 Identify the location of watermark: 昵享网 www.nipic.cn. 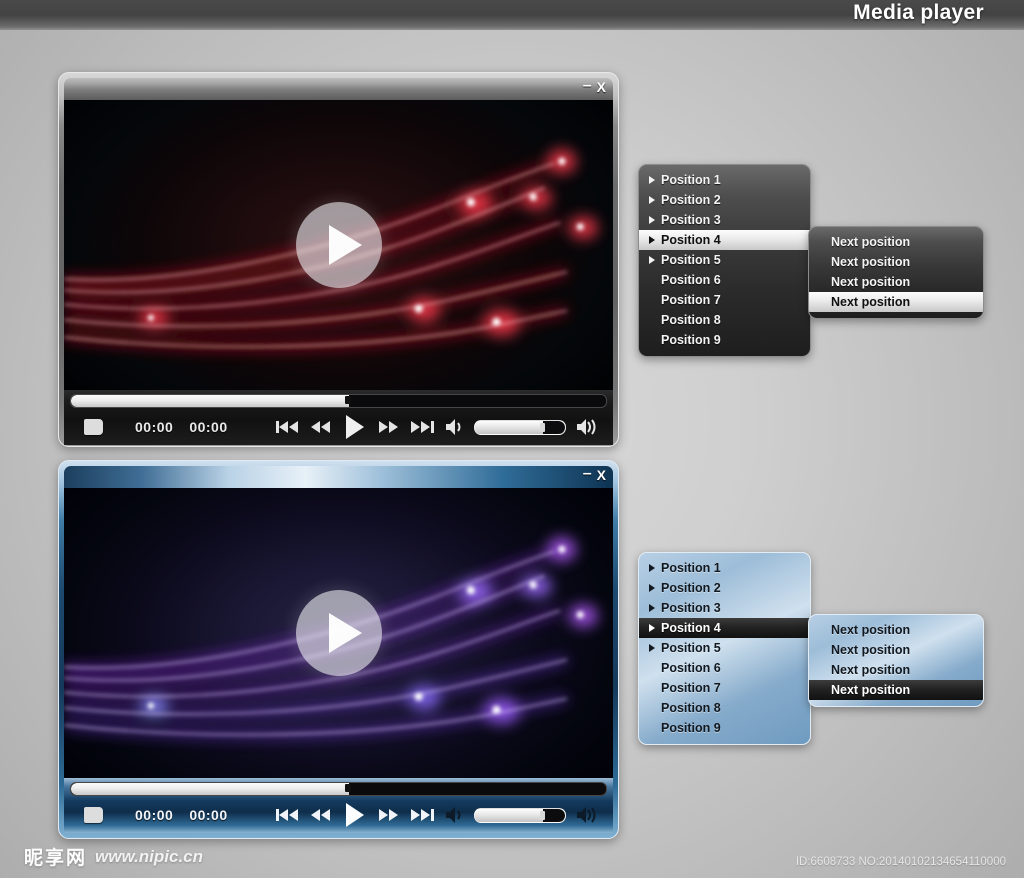
(113, 856).